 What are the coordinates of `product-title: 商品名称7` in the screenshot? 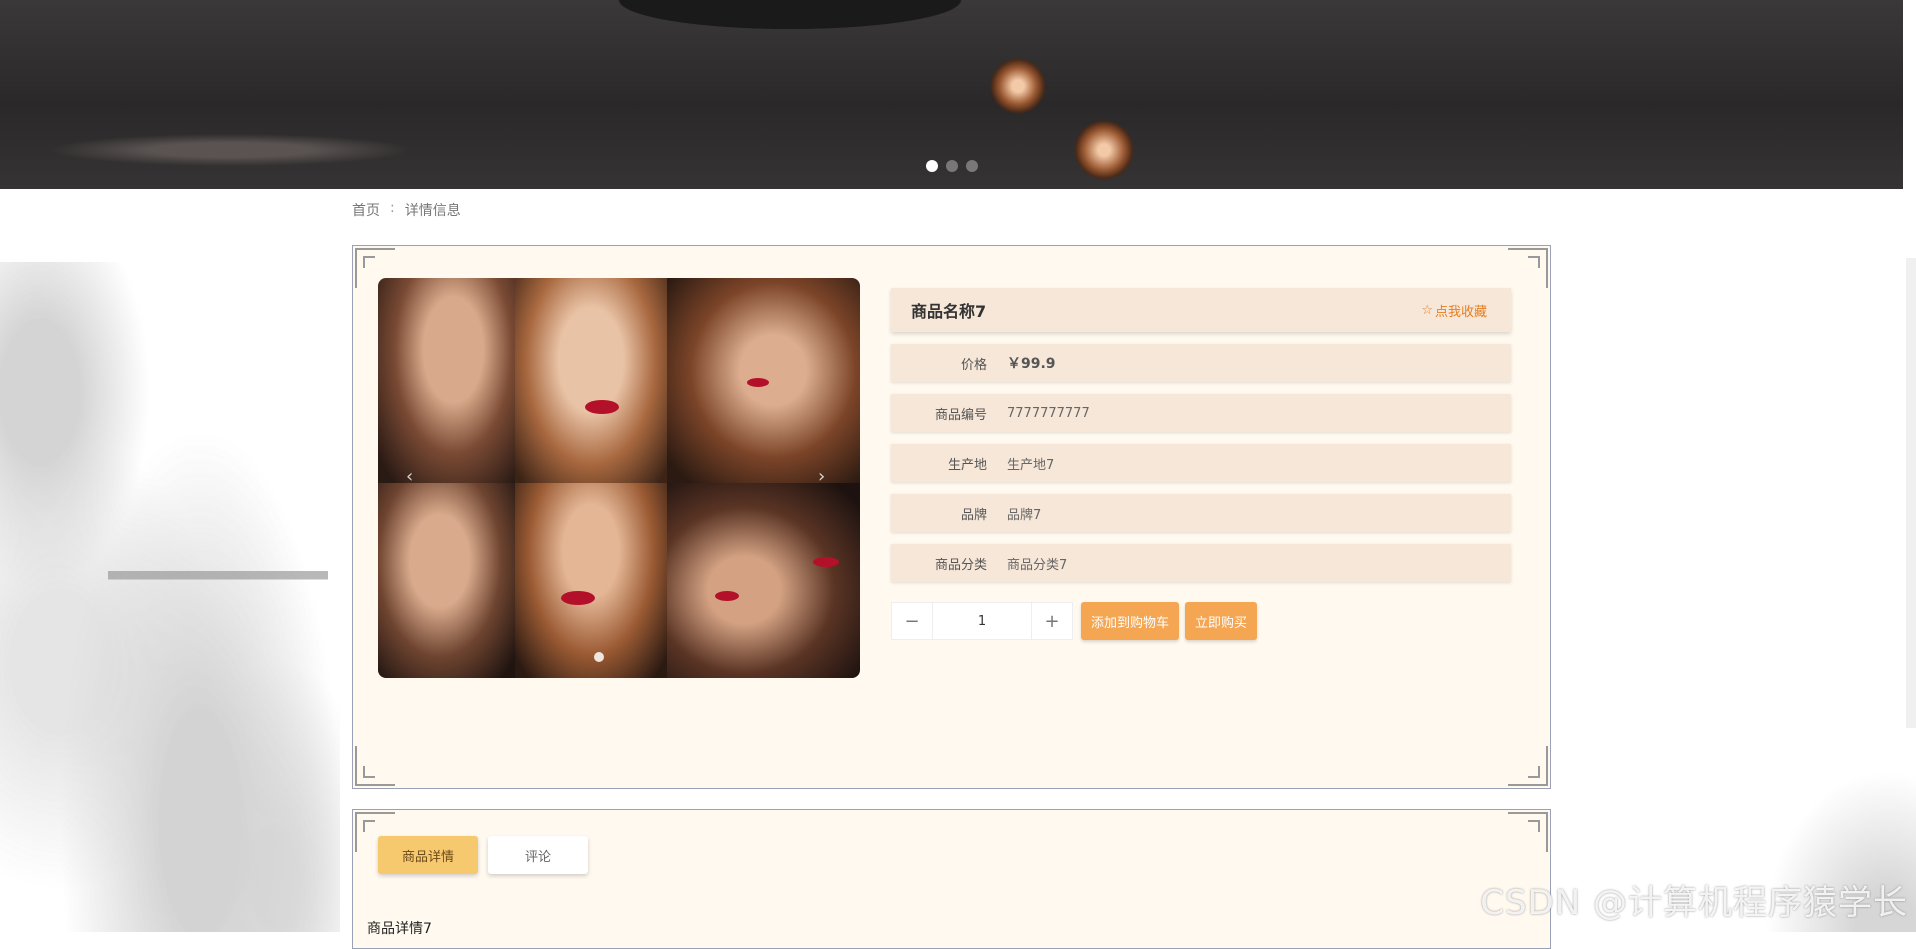 It's located at (949, 311).